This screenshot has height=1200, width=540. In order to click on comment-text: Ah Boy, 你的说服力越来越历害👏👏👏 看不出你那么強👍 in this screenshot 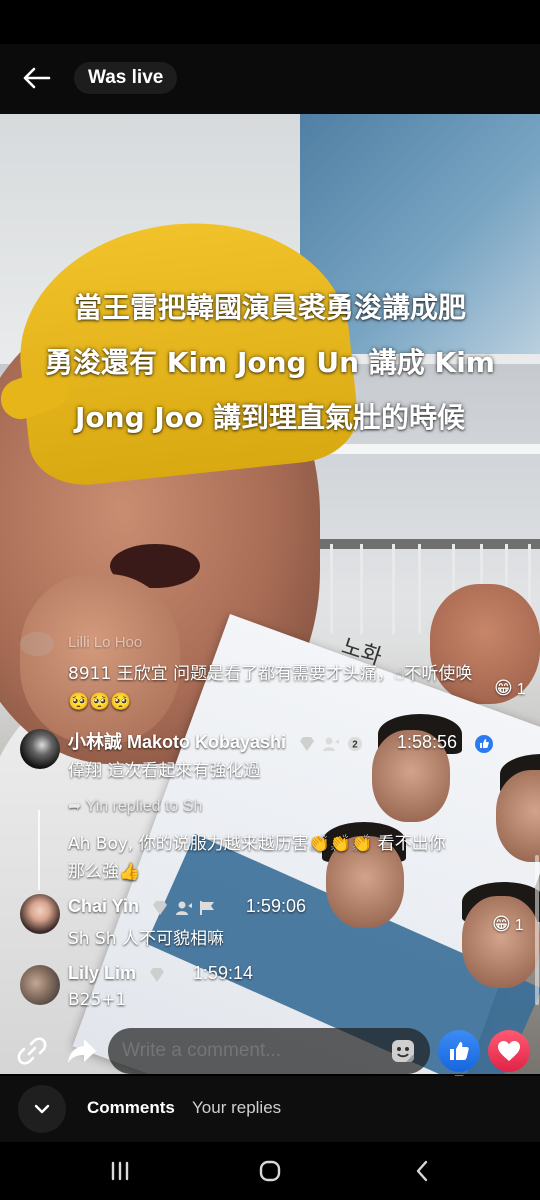, I will do `click(257, 858)`.